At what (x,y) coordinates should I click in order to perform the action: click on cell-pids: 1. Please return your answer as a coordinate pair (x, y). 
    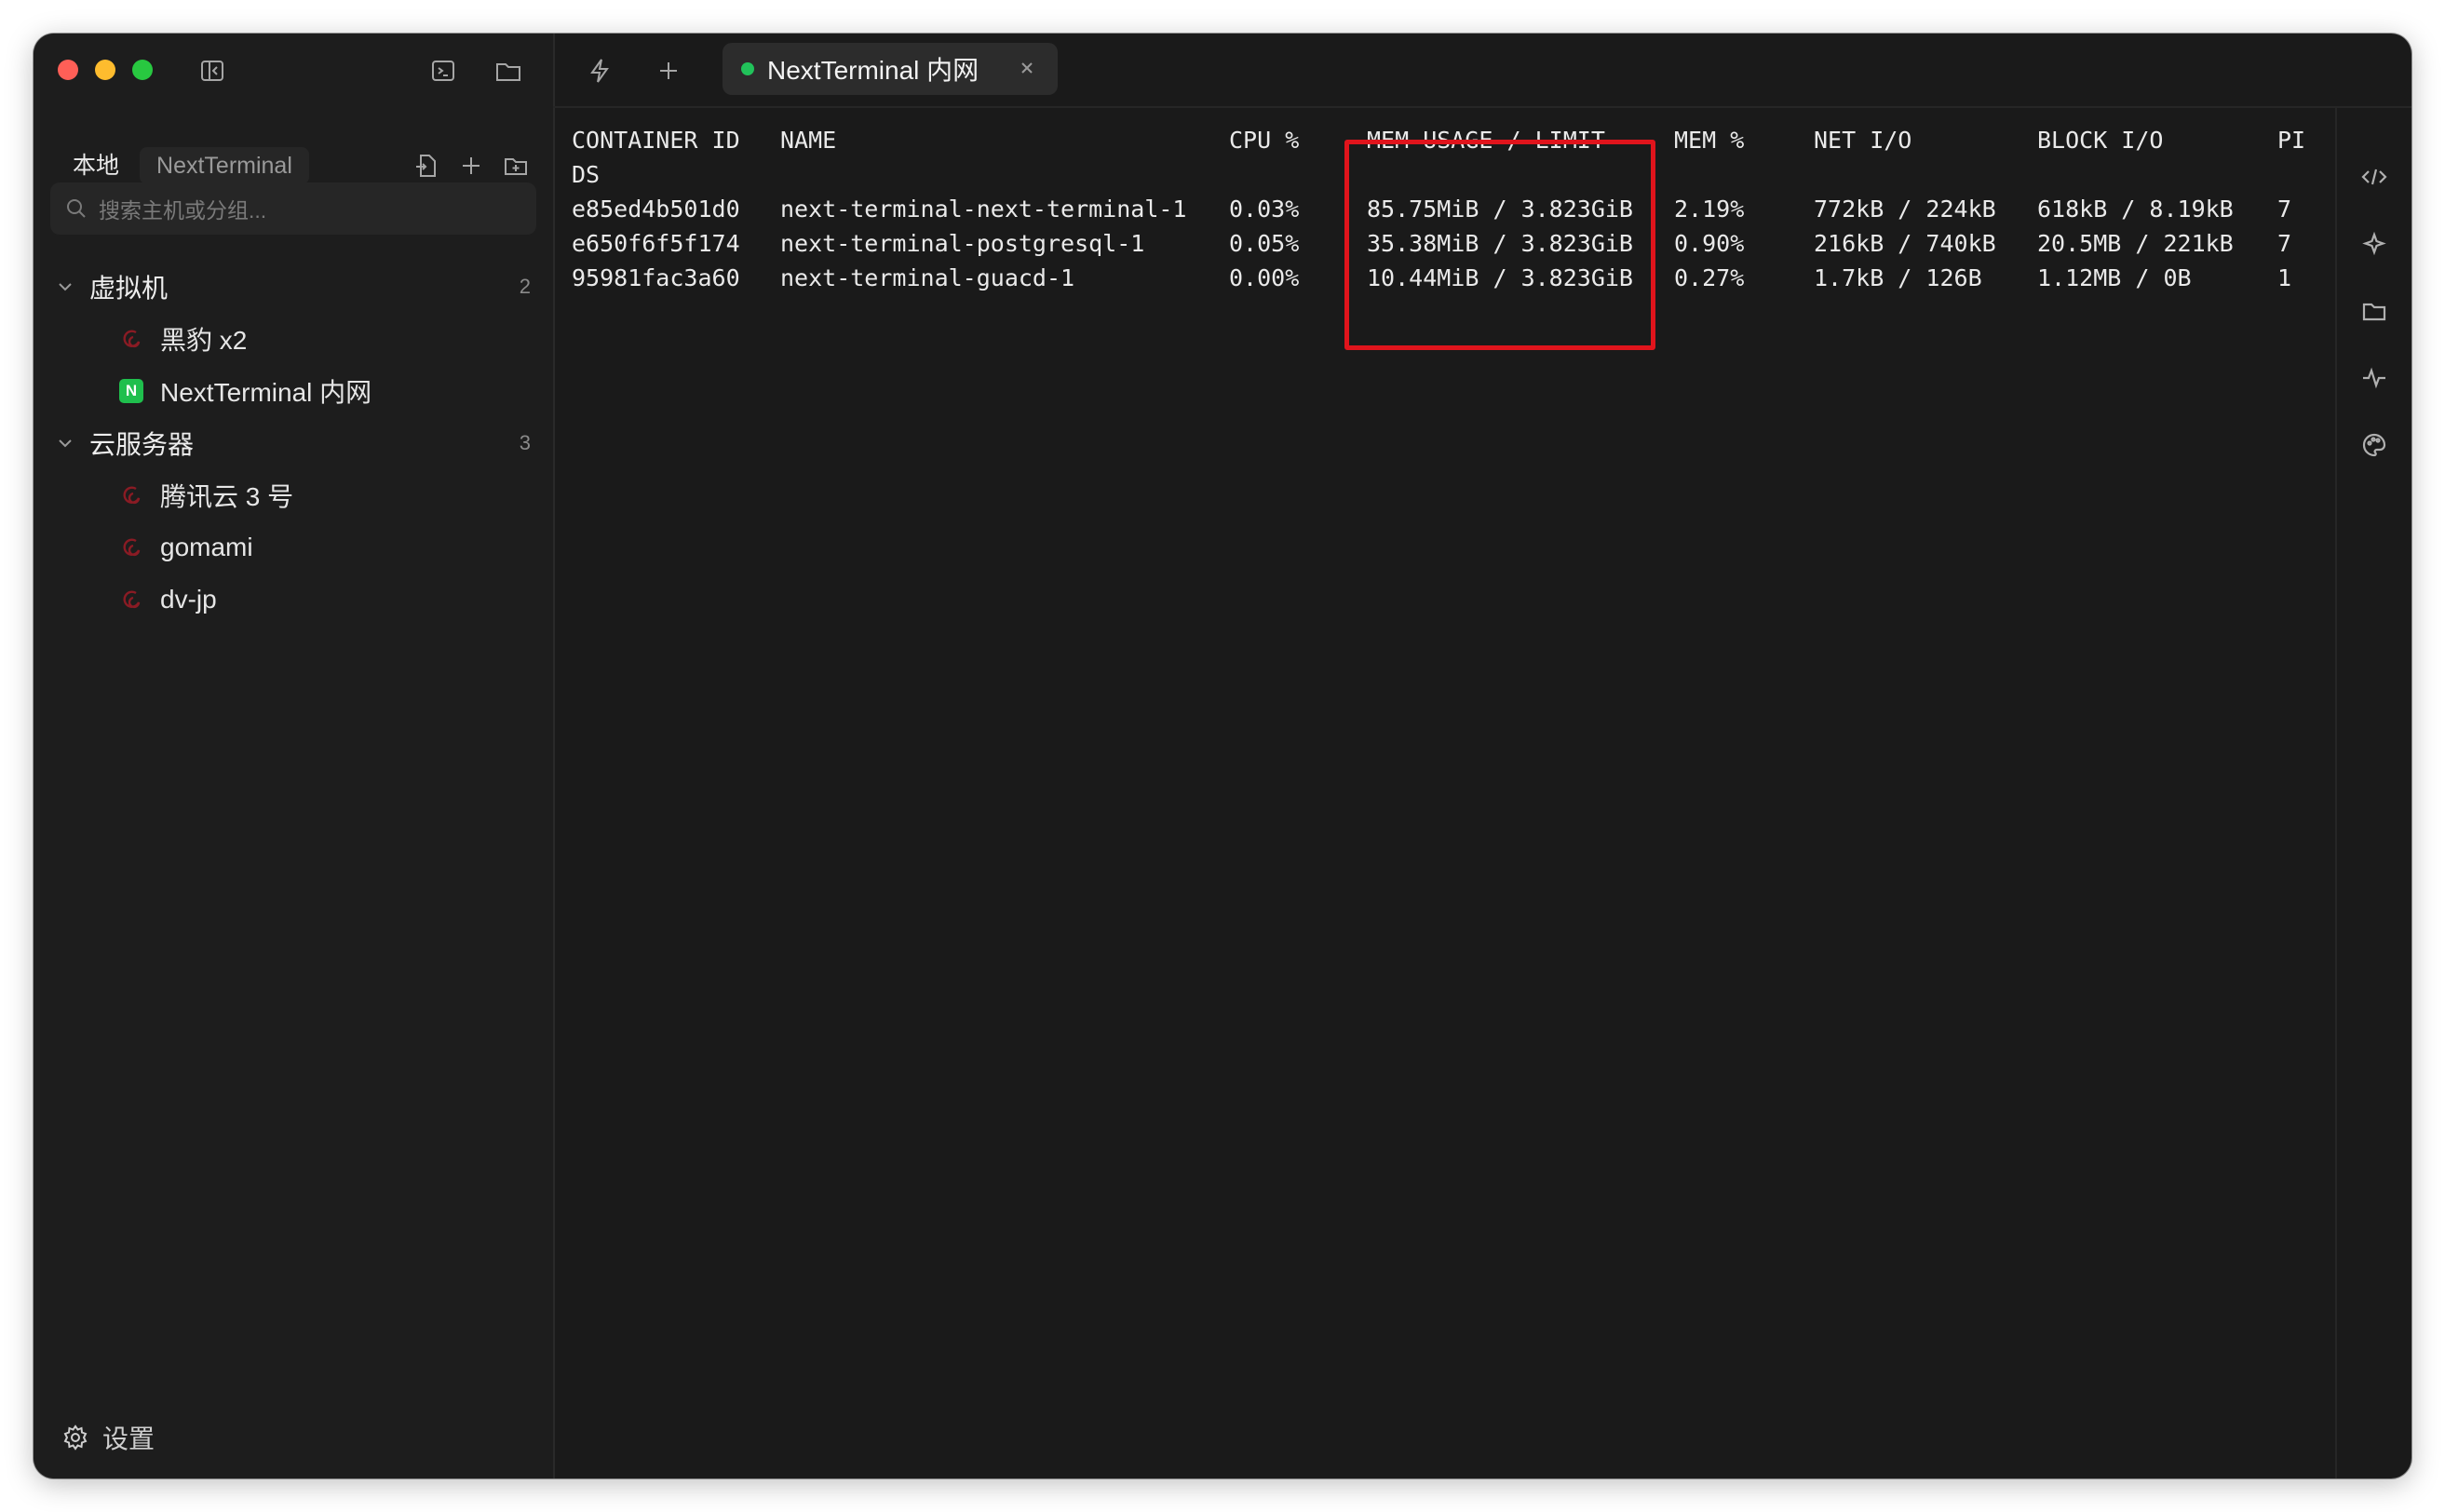
    Looking at the image, I should click on (2284, 278).